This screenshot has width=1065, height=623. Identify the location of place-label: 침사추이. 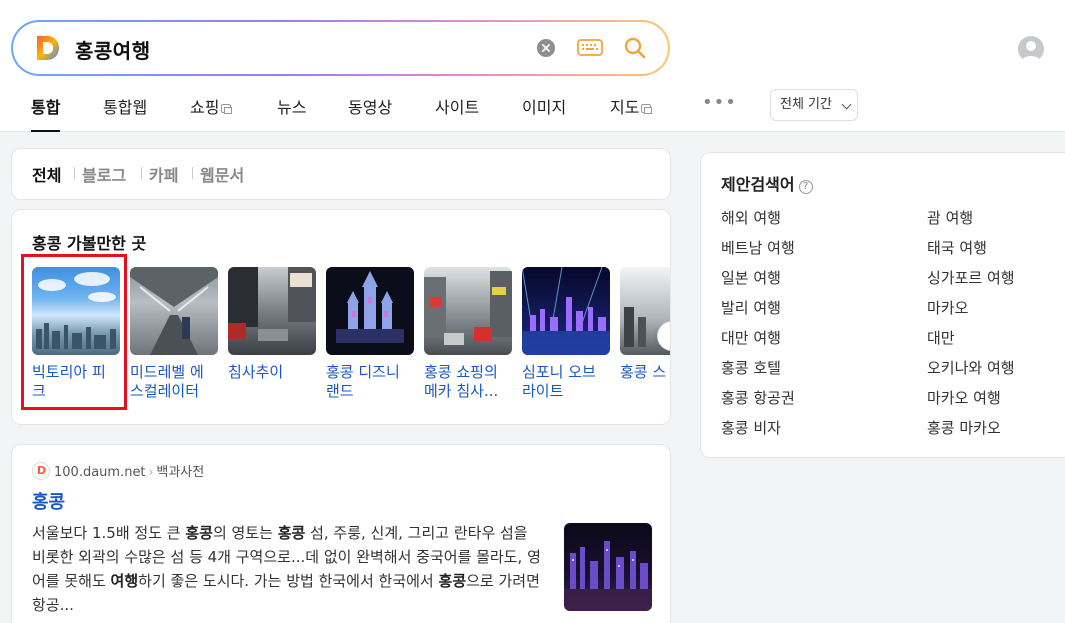
(271, 372).